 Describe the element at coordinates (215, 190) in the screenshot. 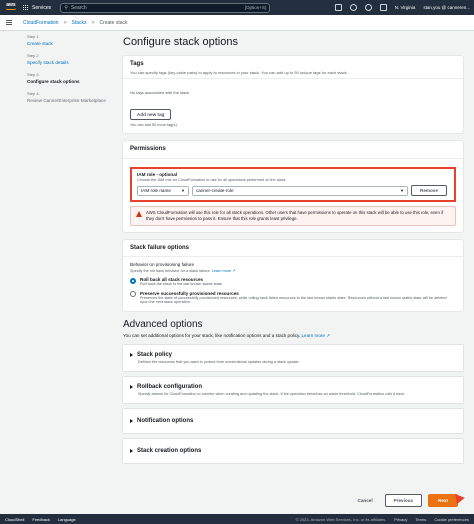

I see `iam-role-name-value: canner-create-role` at that location.